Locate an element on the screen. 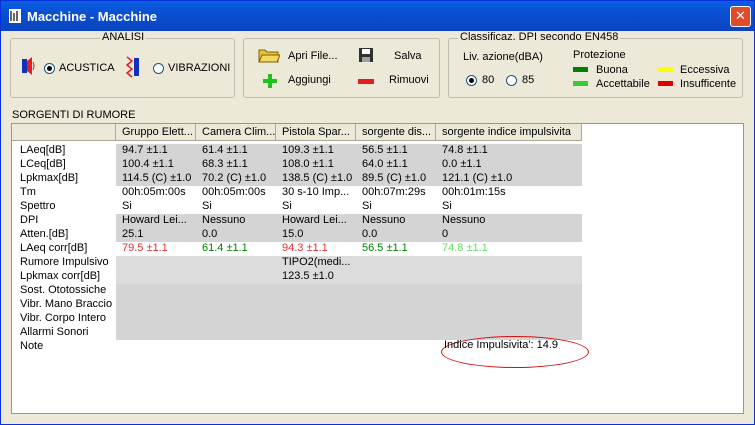 This screenshot has height=425, width=755. grid-cell: 138.5 (C) ±1.0 is located at coordinates (316, 179).